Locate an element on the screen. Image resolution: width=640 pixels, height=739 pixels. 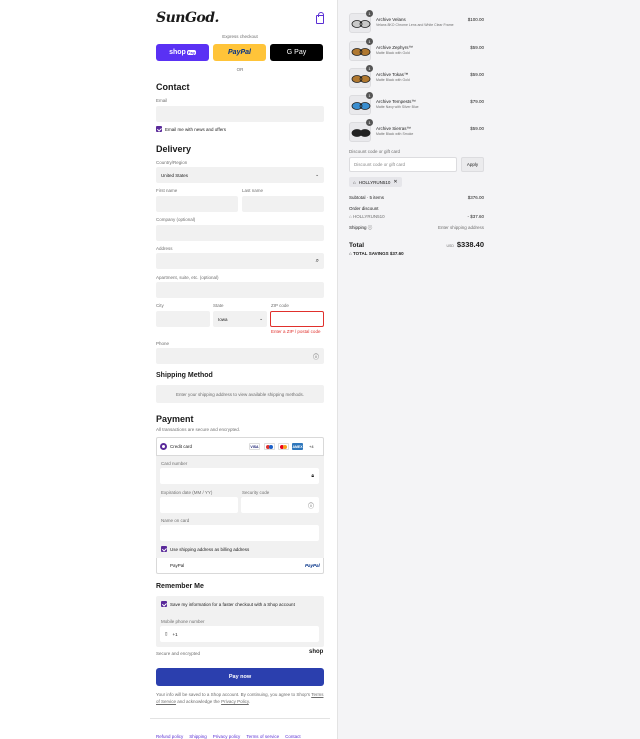
product-price: $100.00 is located at coordinates (475, 19).